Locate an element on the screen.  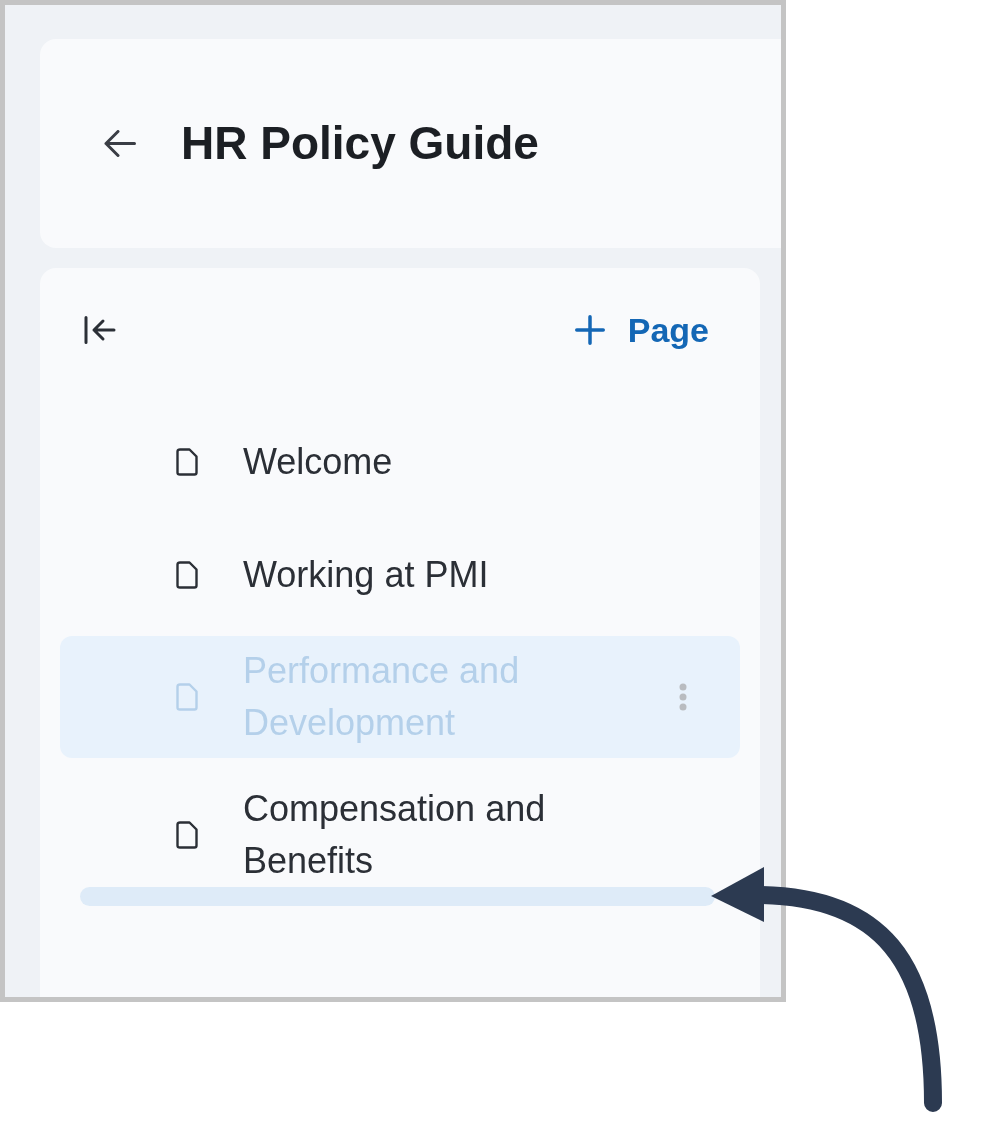
page-item: Compensation and Benefits is located at coordinates (400, 830).